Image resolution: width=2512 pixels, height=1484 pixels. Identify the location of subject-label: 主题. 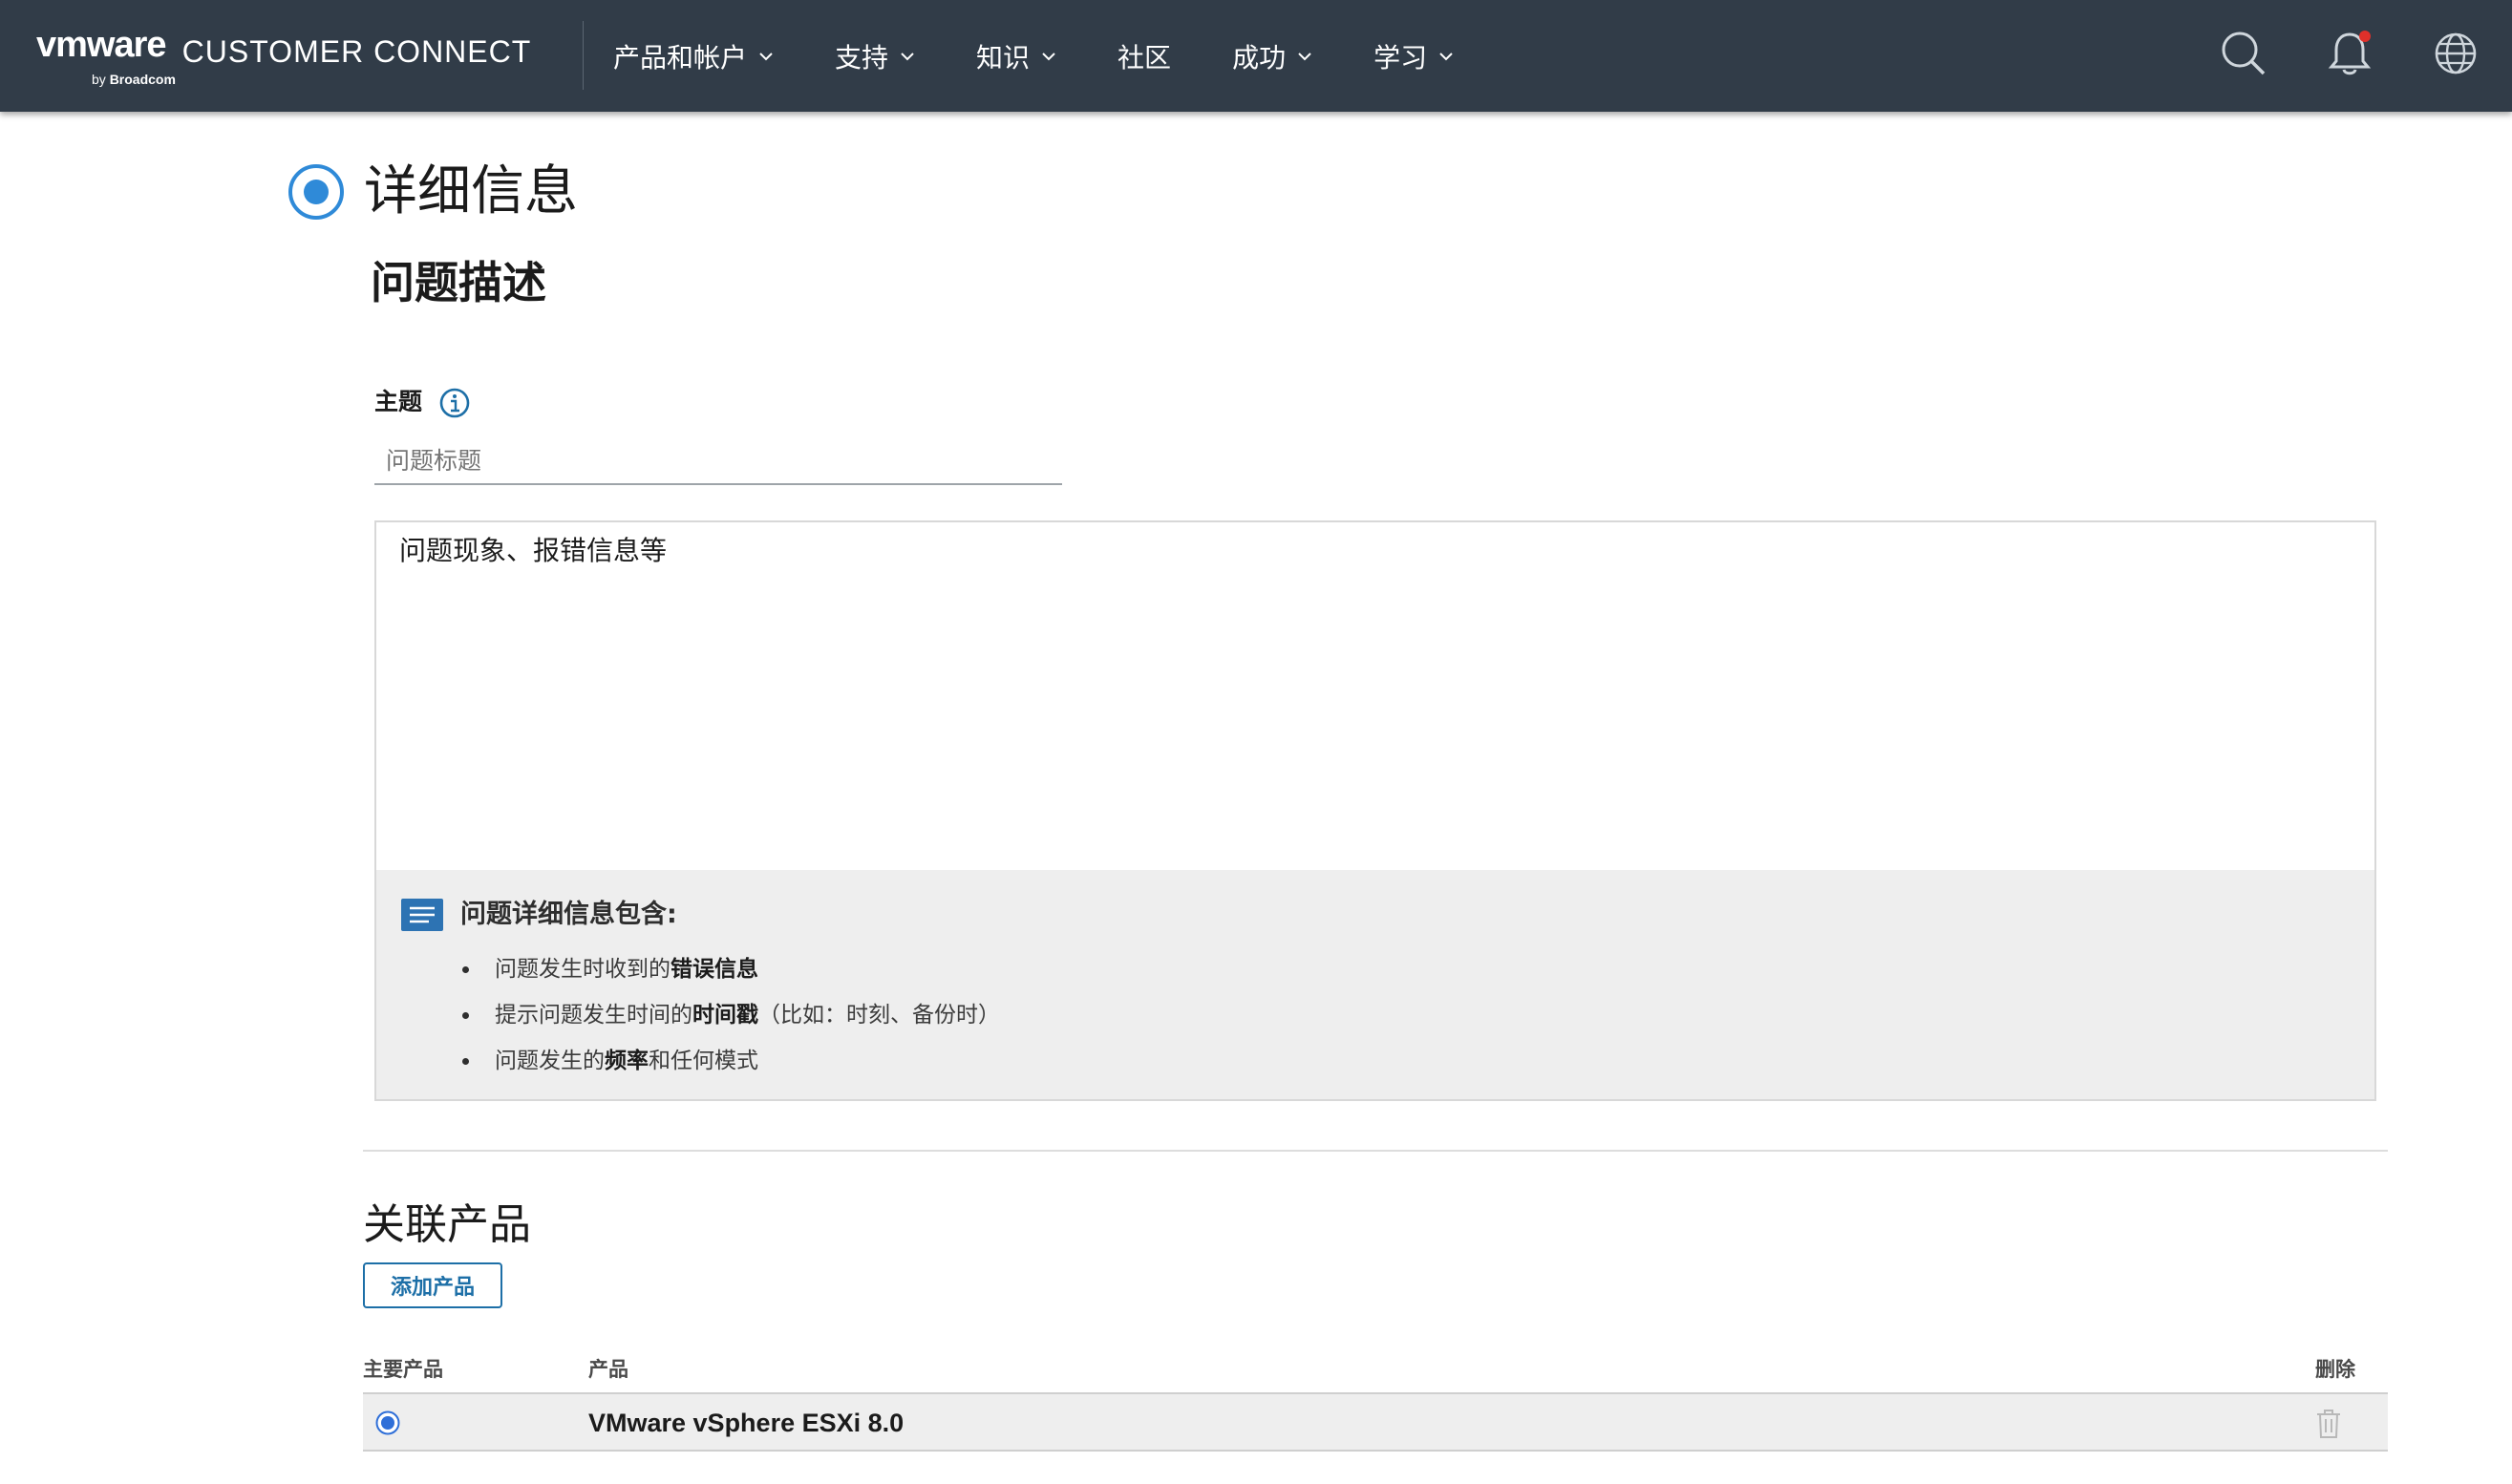
(398, 402).